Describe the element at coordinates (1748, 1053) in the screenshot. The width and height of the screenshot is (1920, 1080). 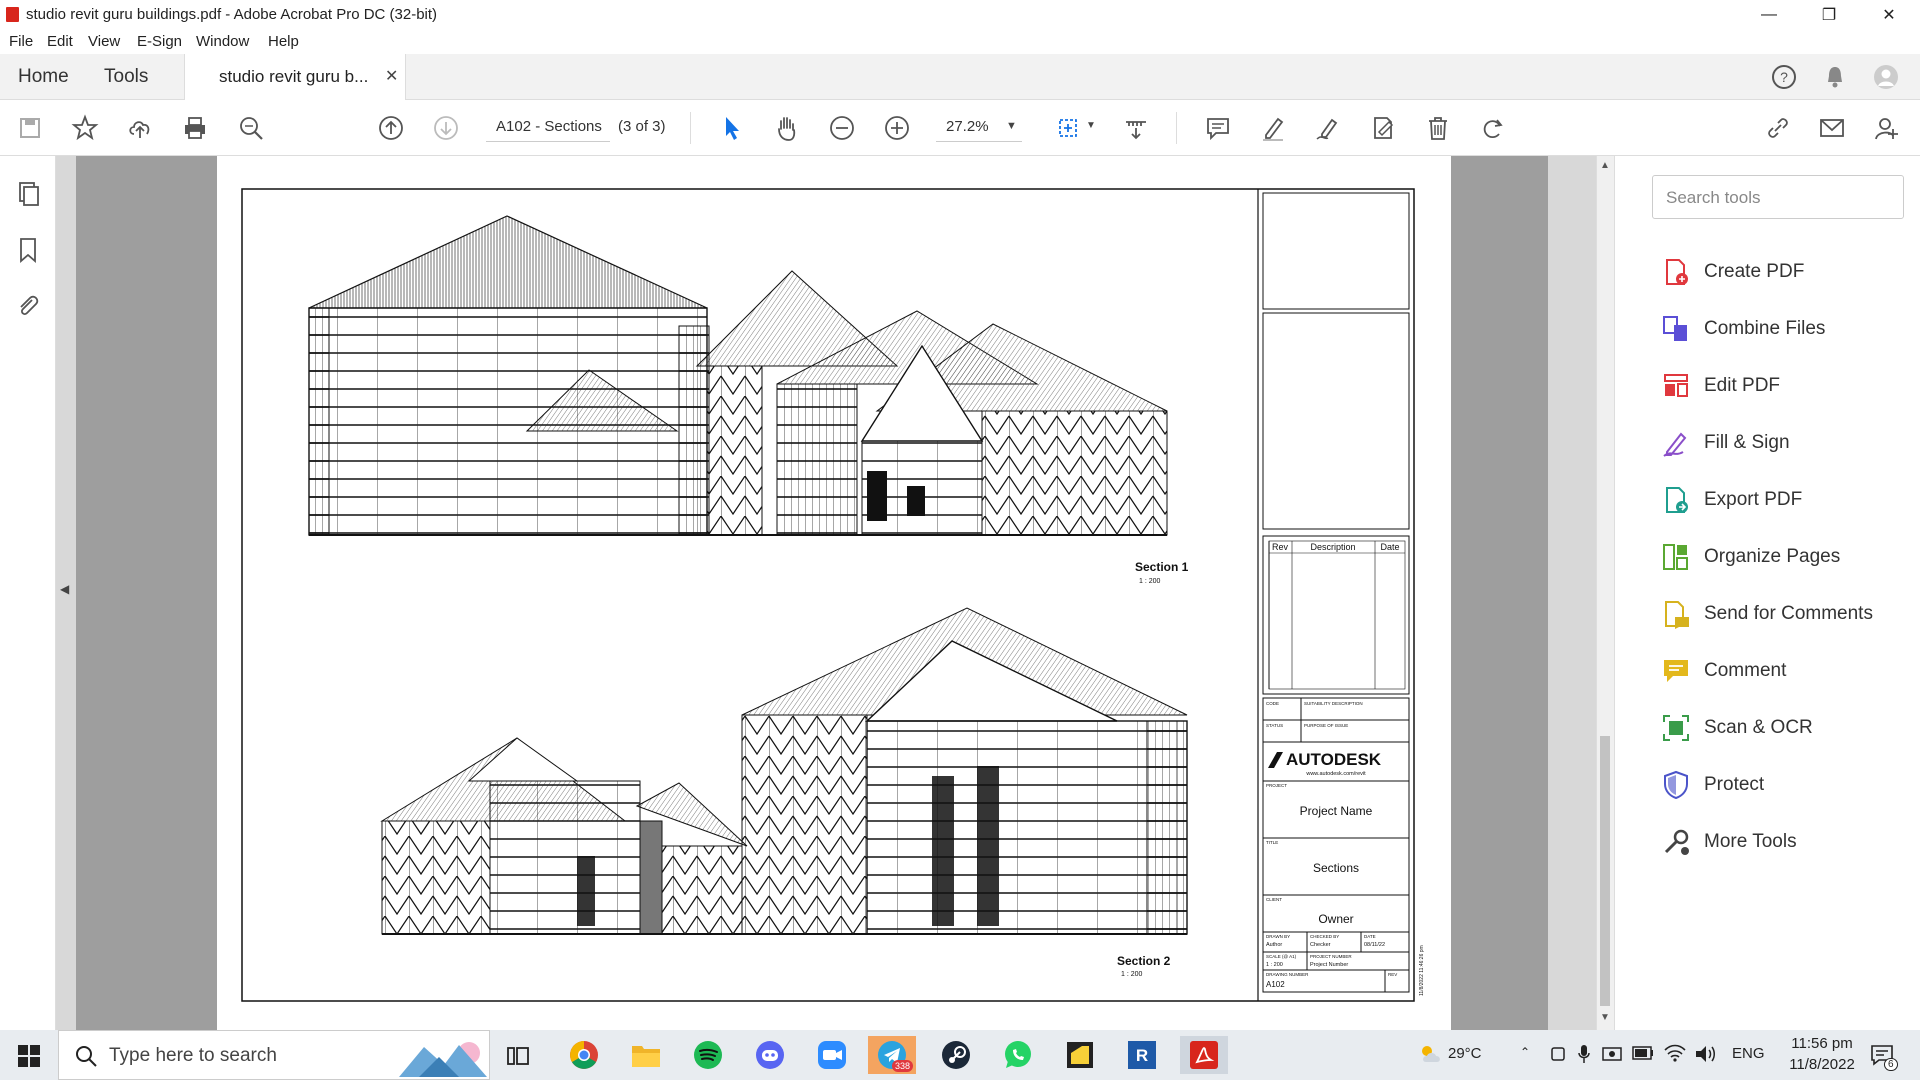
I see `language-indicator: ENG` at that location.